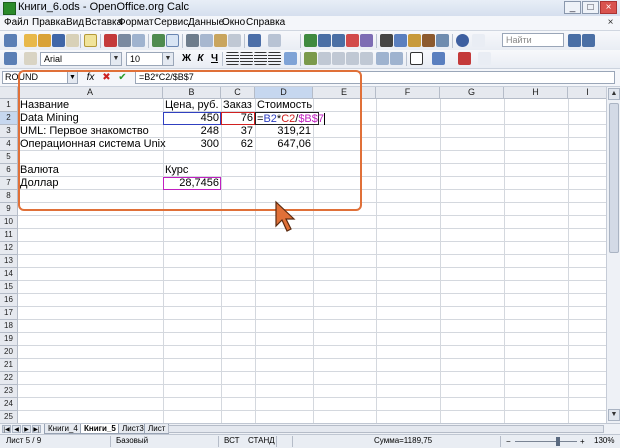 This screenshot has width=620, height=448. What do you see at coordinates (90, 131) in the screenshot?
I see `cell-a3: UML: Первое знакомство` at bounding box center [90, 131].